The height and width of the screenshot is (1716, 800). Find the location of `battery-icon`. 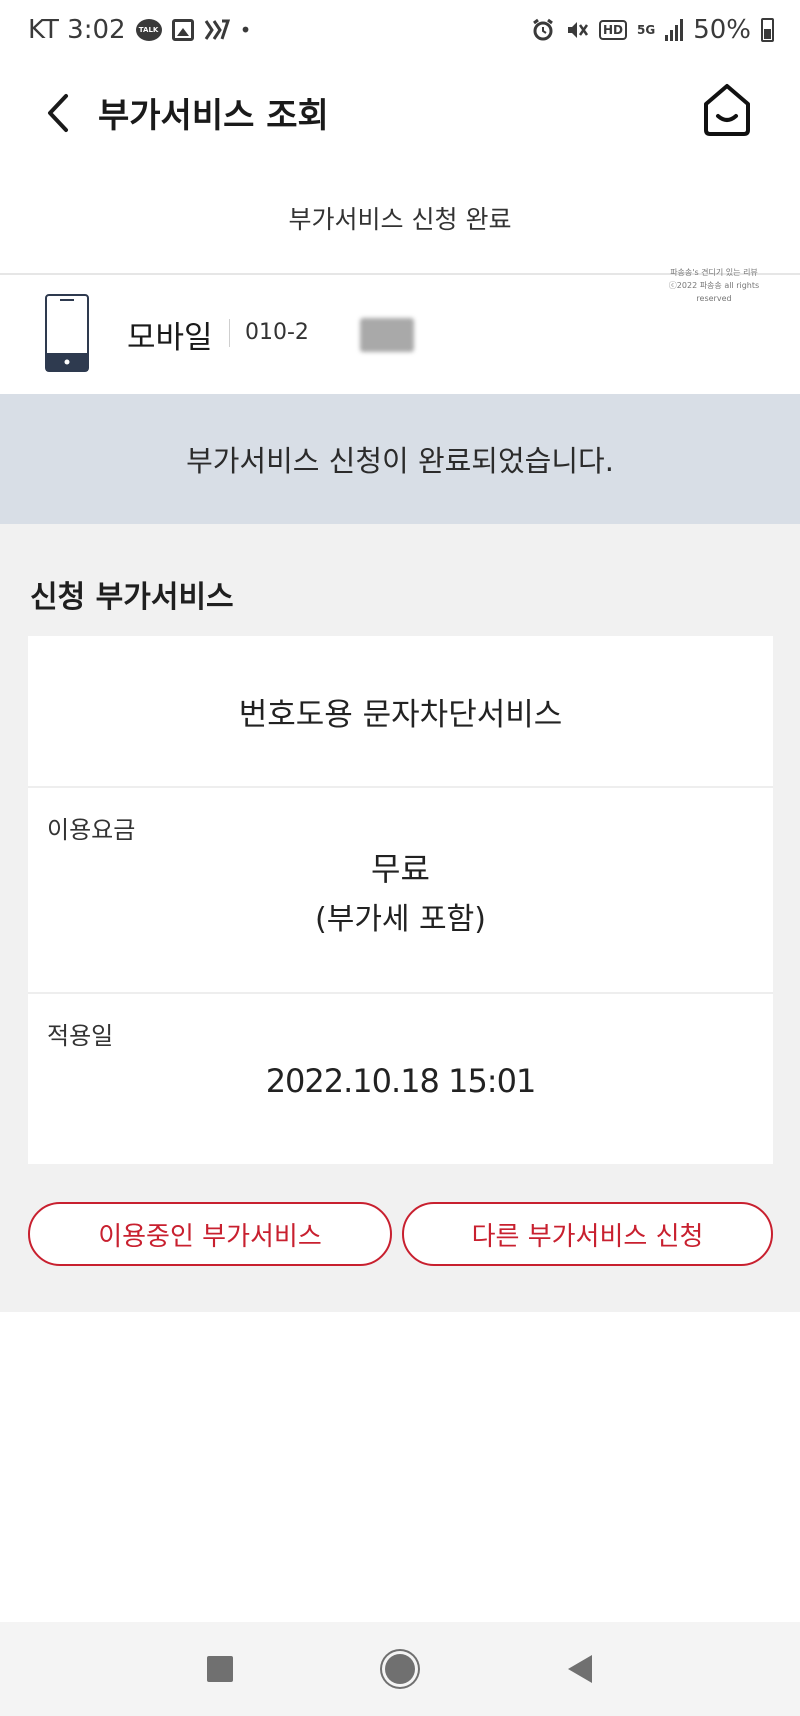

battery-icon is located at coordinates (767, 30).